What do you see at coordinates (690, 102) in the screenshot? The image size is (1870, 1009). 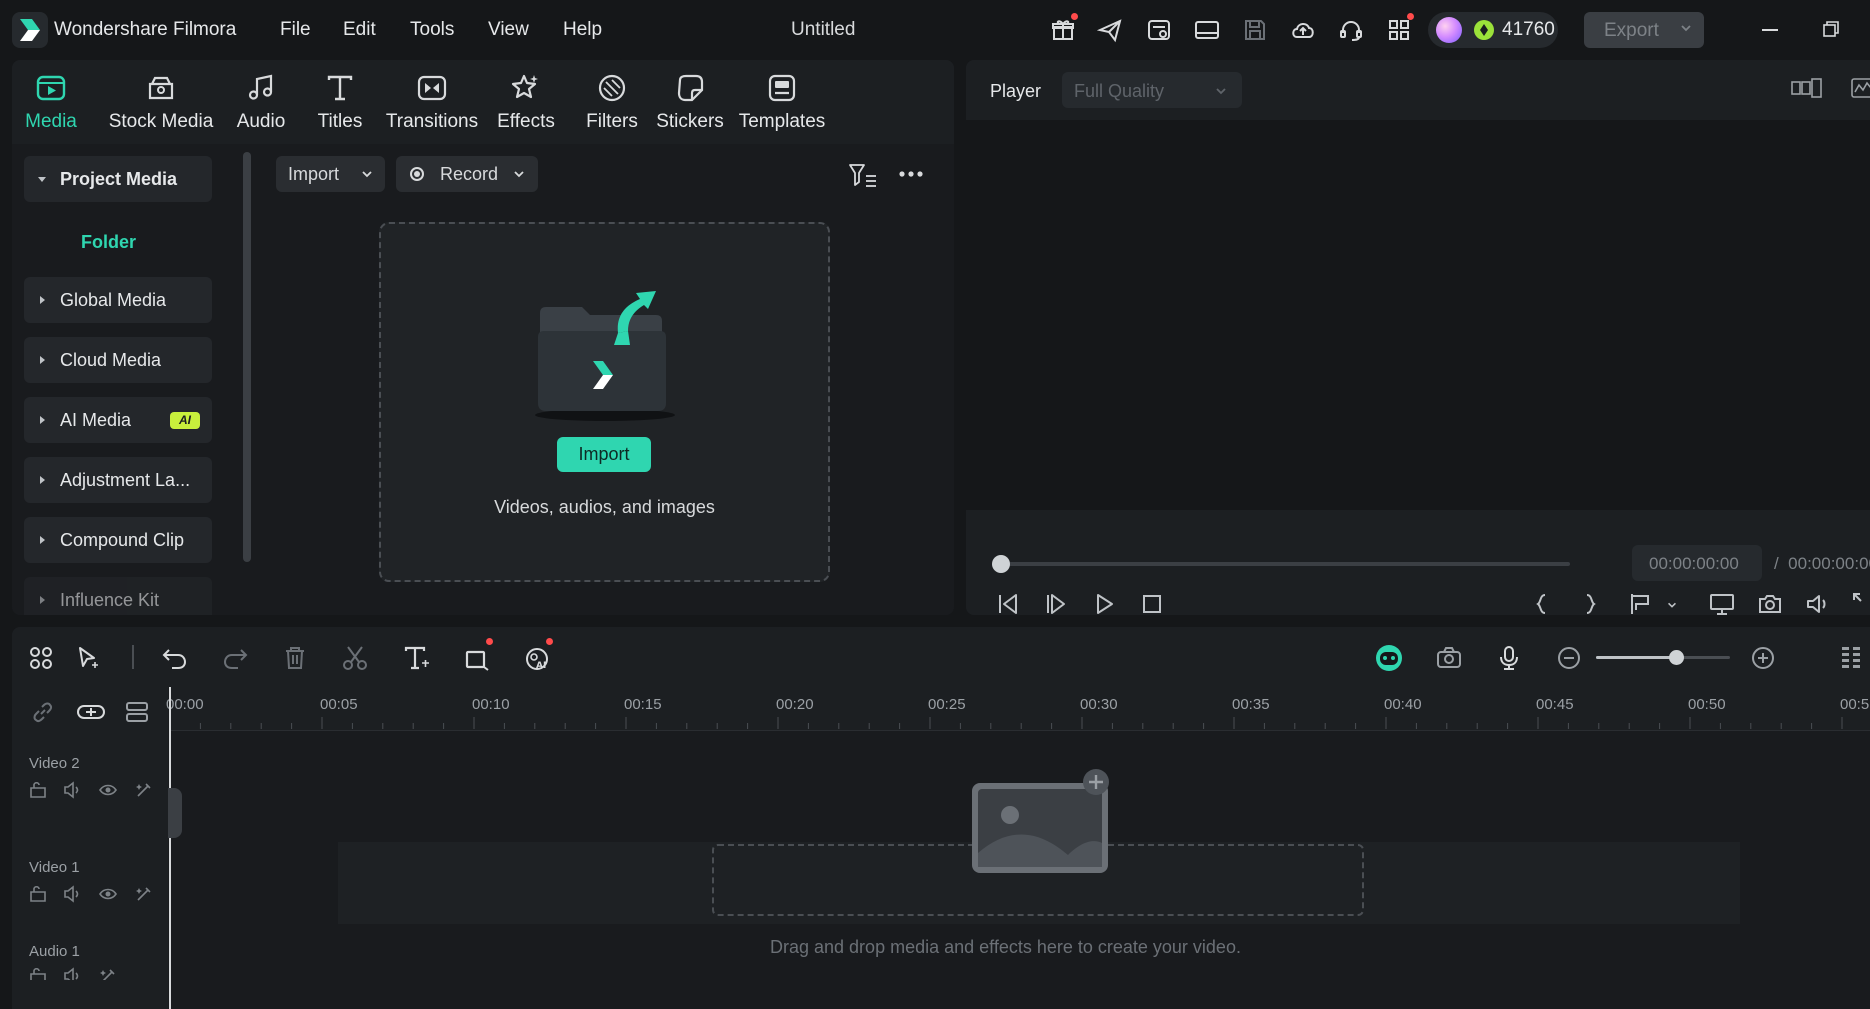 I see `tab-stickers: Stickers` at bounding box center [690, 102].